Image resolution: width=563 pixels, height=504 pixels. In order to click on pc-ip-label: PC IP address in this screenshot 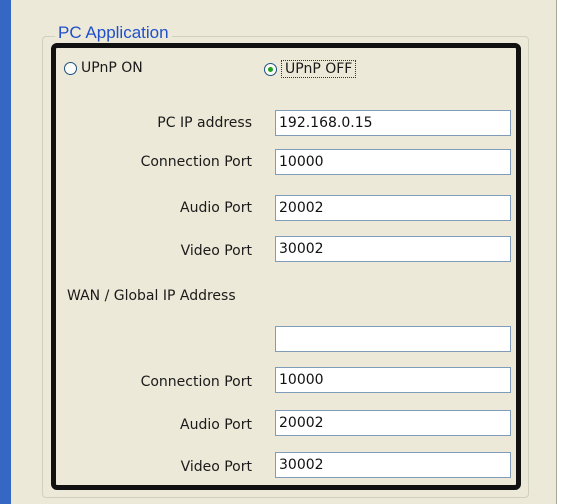, I will do `click(204, 123)`.